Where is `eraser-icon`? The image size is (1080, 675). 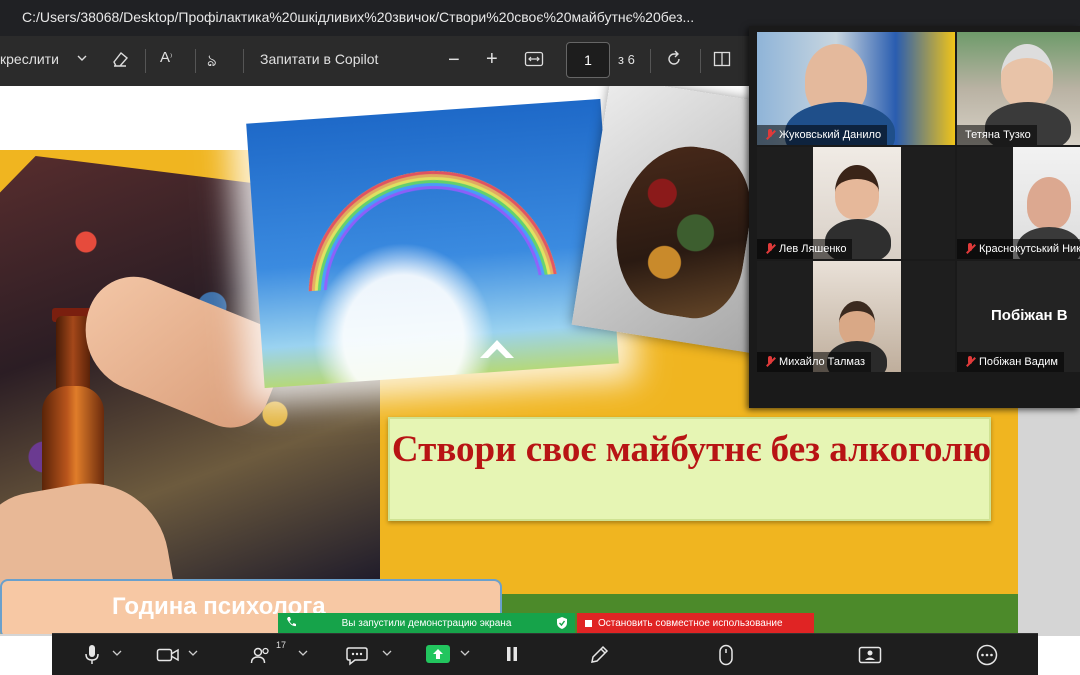 eraser-icon is located at coordinates (120, 59).